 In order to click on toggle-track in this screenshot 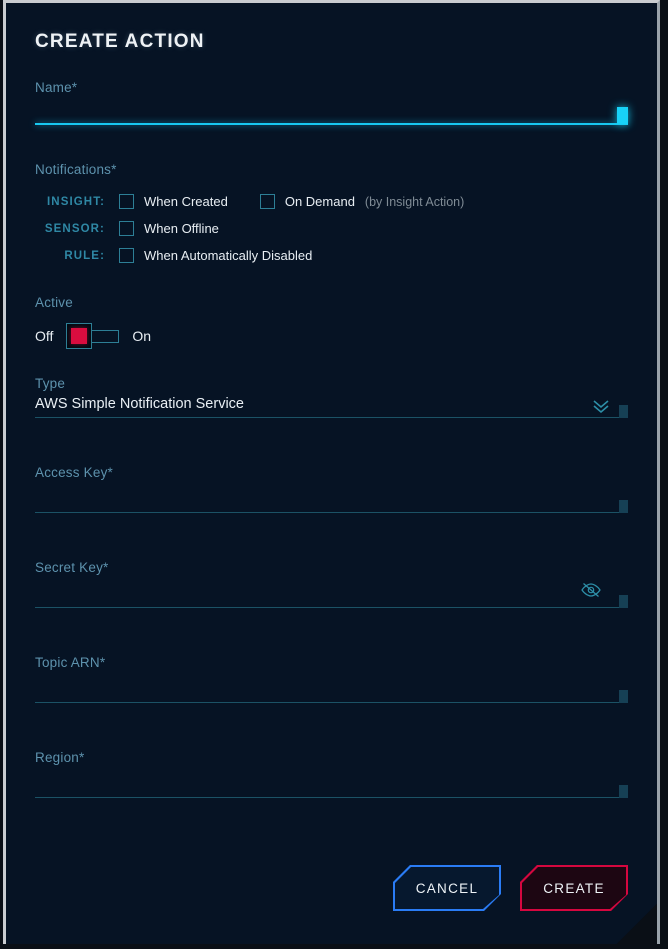, I will do `click(104, 336)`.